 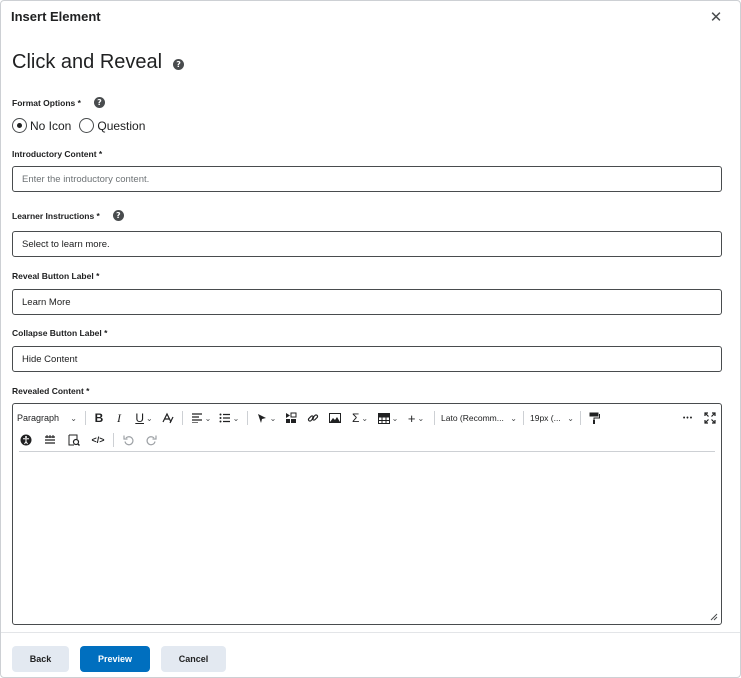 I want to click on insert-stuff-dropdown: ⌄, so click(x=266, y=418).